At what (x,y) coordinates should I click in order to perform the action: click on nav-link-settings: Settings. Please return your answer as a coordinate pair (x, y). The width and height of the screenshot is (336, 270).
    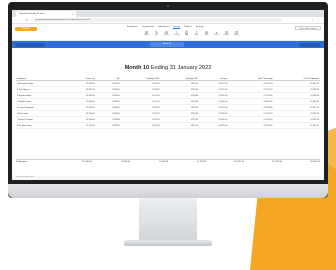
    Looking at the image, I should click on (200, 27).